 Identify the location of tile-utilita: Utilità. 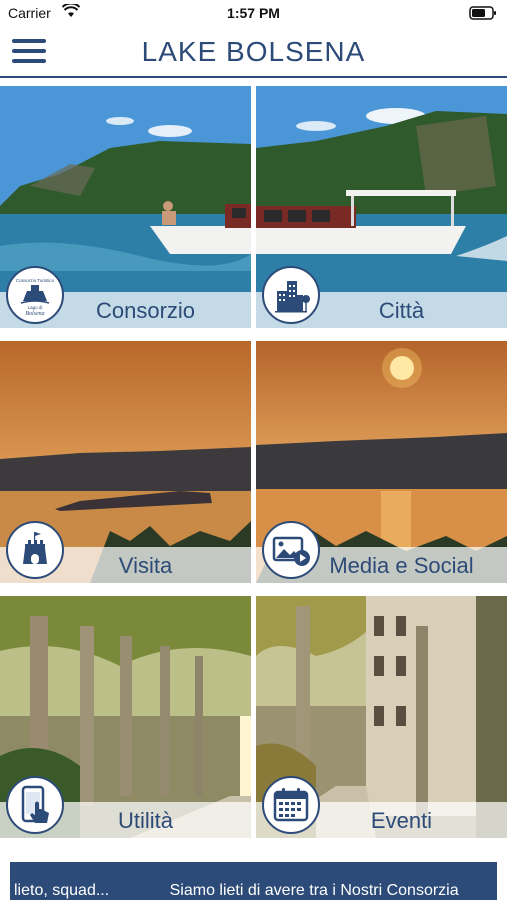
(125, 717).